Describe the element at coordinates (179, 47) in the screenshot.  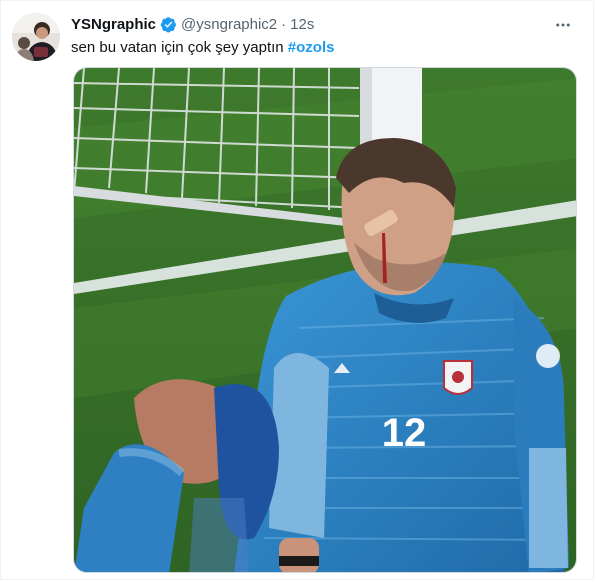
I see `tweet-text-body: sen bu vatan için çok şey yaptın` at that location.